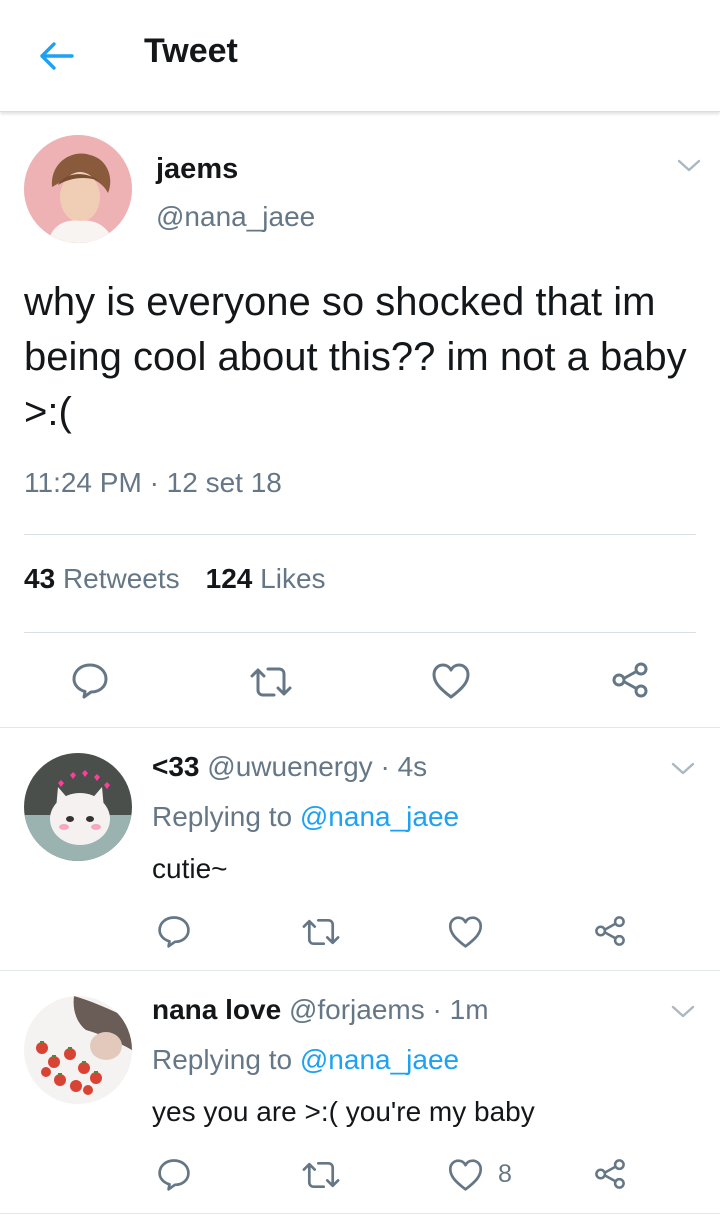  Describe the element at coordinates (121, 578) in the screenshot. I see `retweets-label: Retweets` at that location.